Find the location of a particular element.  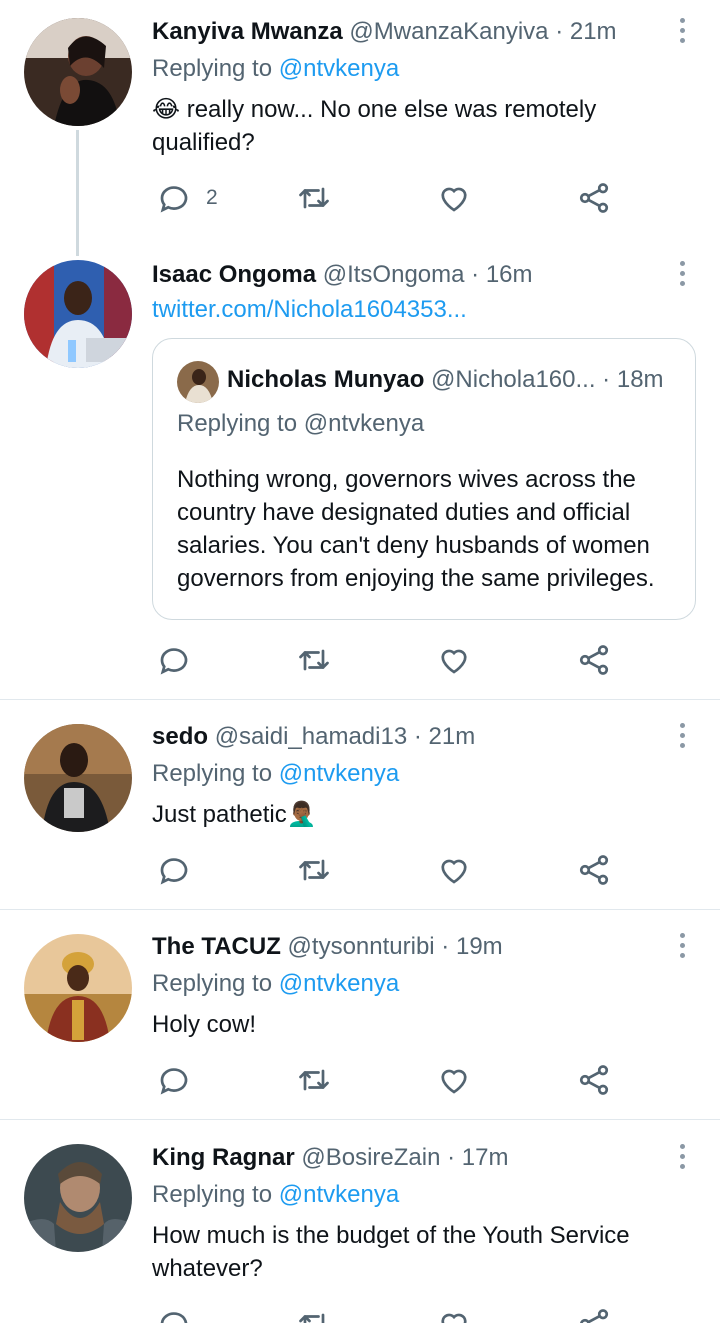

user-handle: @ItsOngoma is located at coordinates (394, 274).